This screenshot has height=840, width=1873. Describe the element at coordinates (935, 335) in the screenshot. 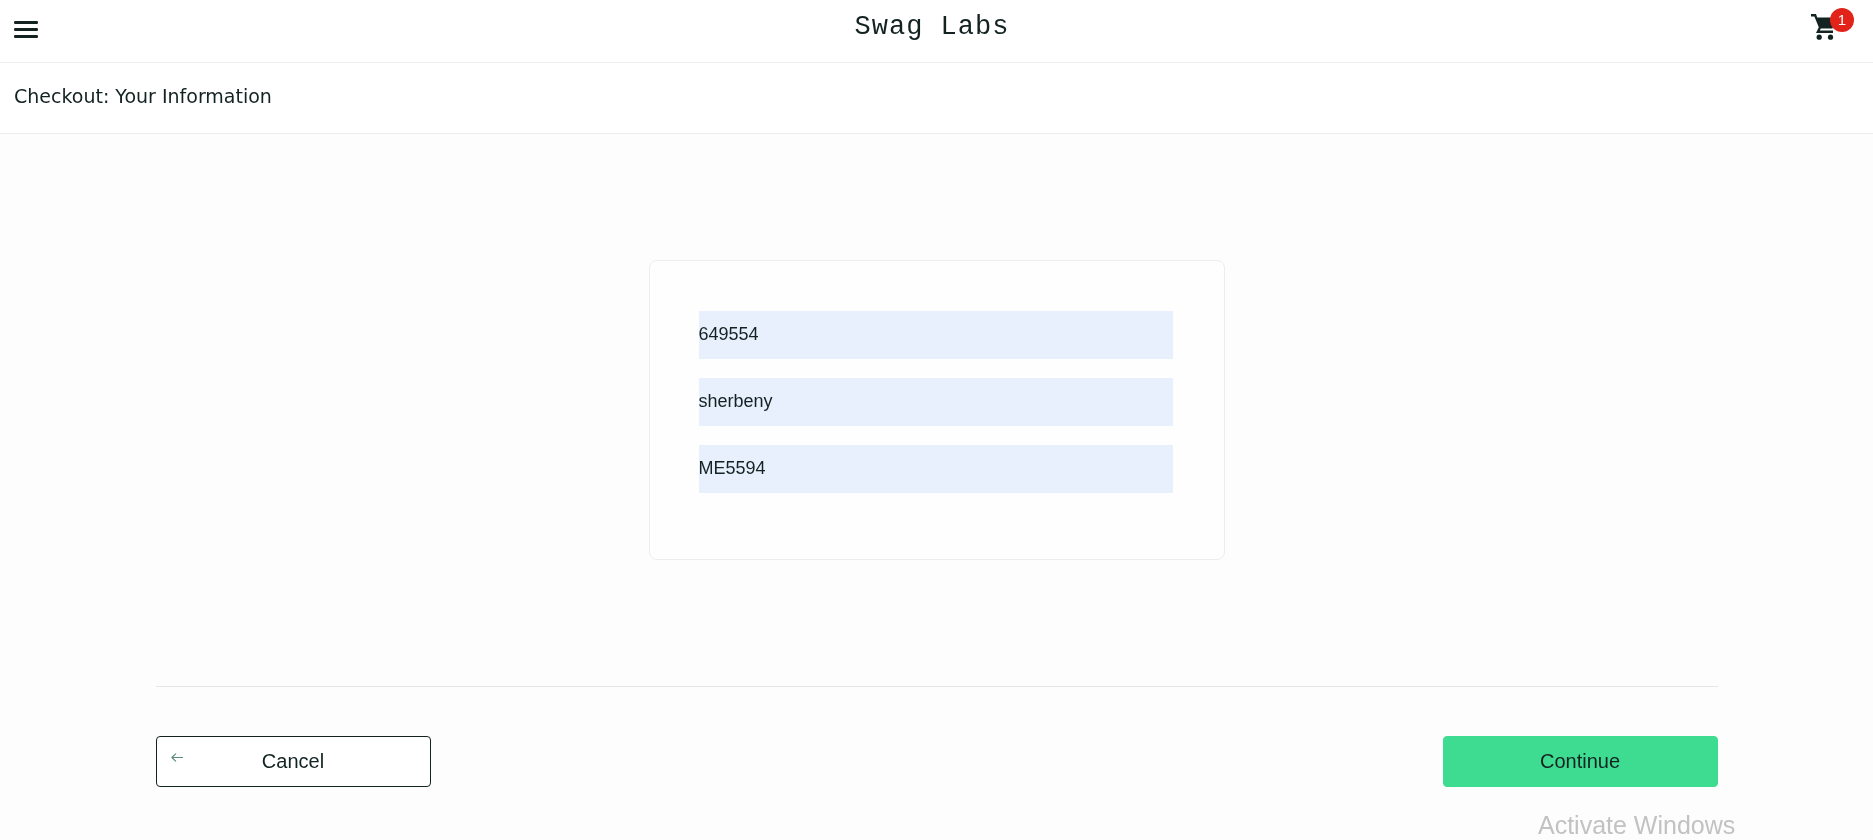

I see `input-field: 649554` at that location.